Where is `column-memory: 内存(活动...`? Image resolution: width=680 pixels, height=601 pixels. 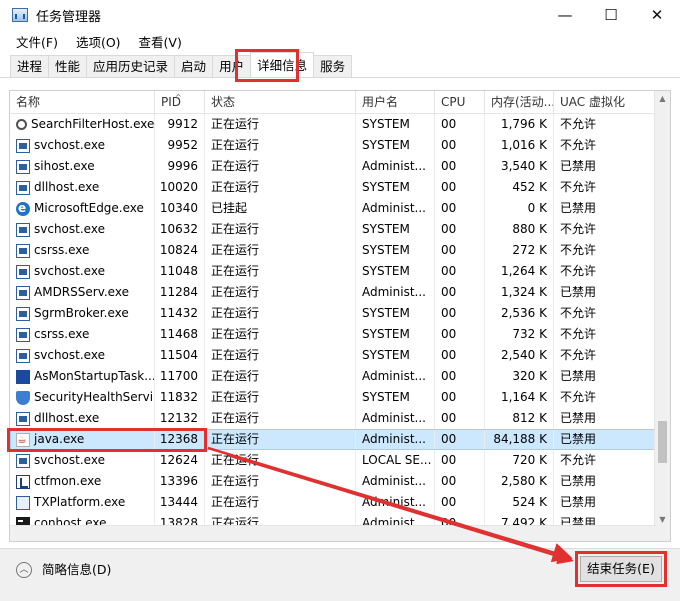
column-memory: 内存(活动... is located at coordinates (519, 102).